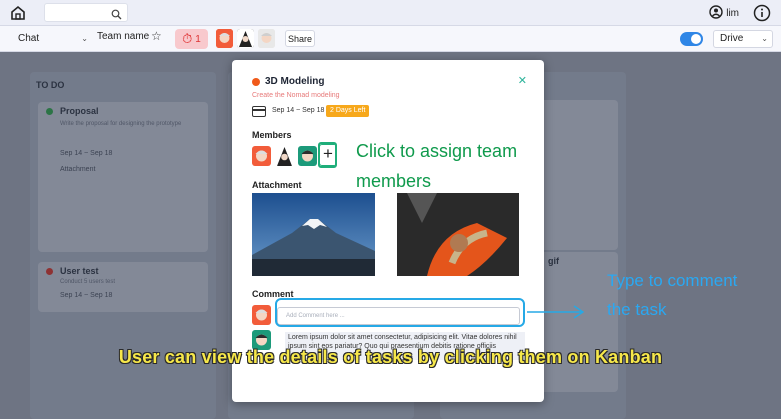  I want to click on close-icon: ✕, so click(522, 80).